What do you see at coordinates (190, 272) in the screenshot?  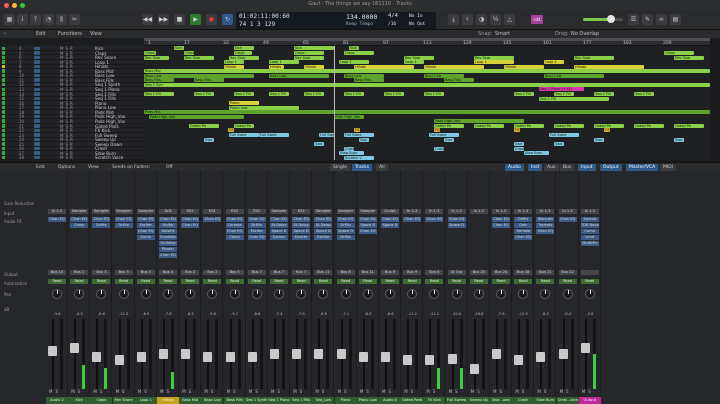 I see `output-slot: Bus 2` at bounding box center [190, 272].